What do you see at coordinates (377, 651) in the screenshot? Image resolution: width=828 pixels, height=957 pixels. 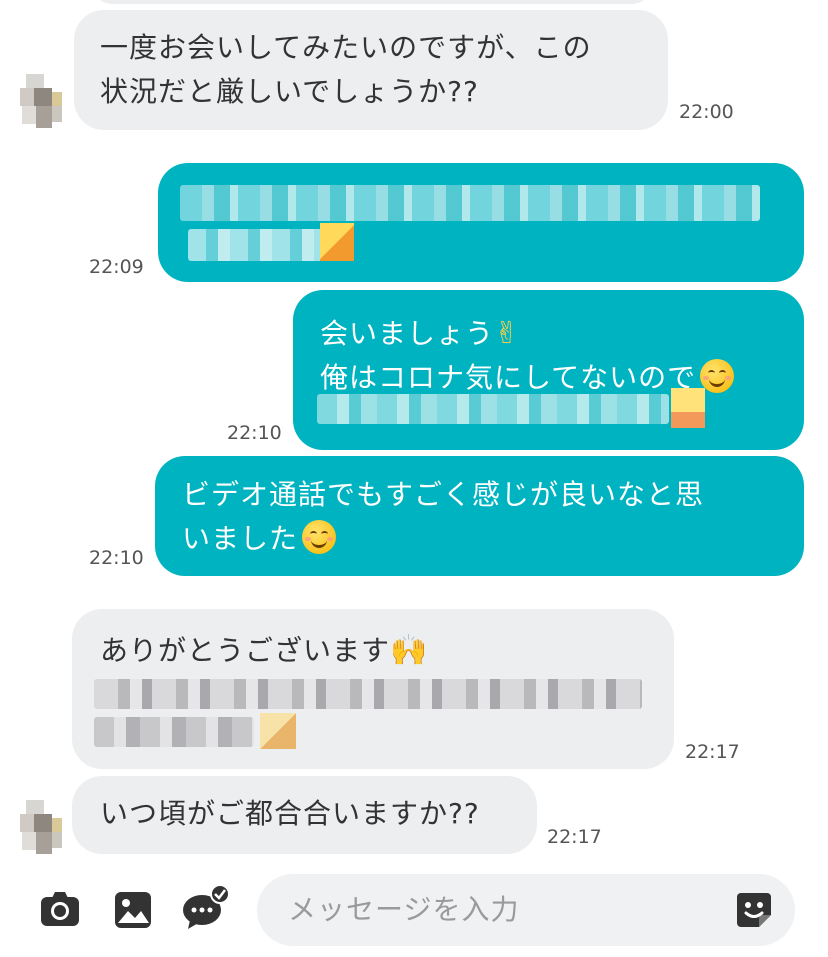 I see `message-text-line: ありがとうございます🙌` at bounding box center [377, 651].